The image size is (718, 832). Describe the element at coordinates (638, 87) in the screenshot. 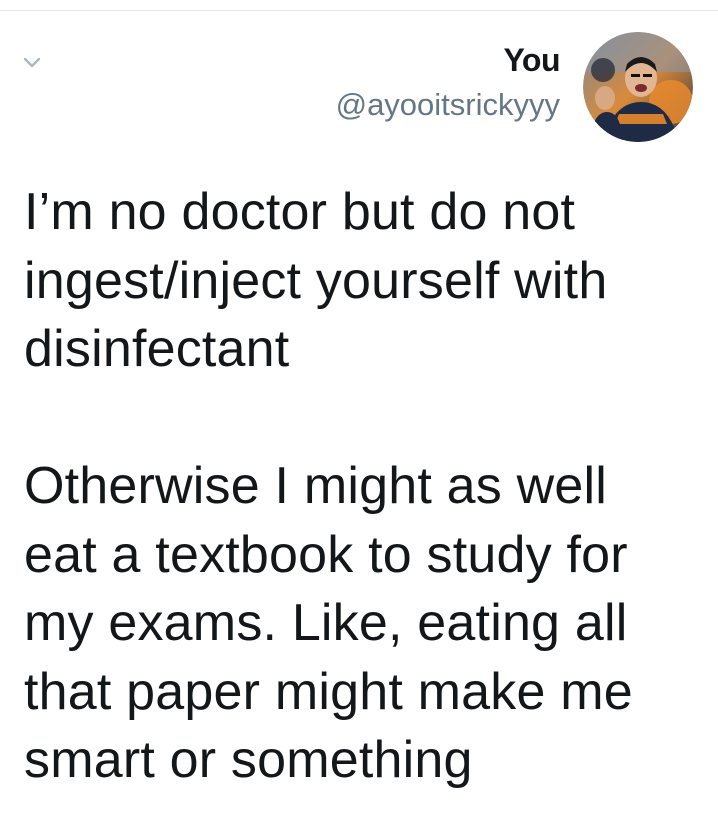

I see `avatar` at that location.